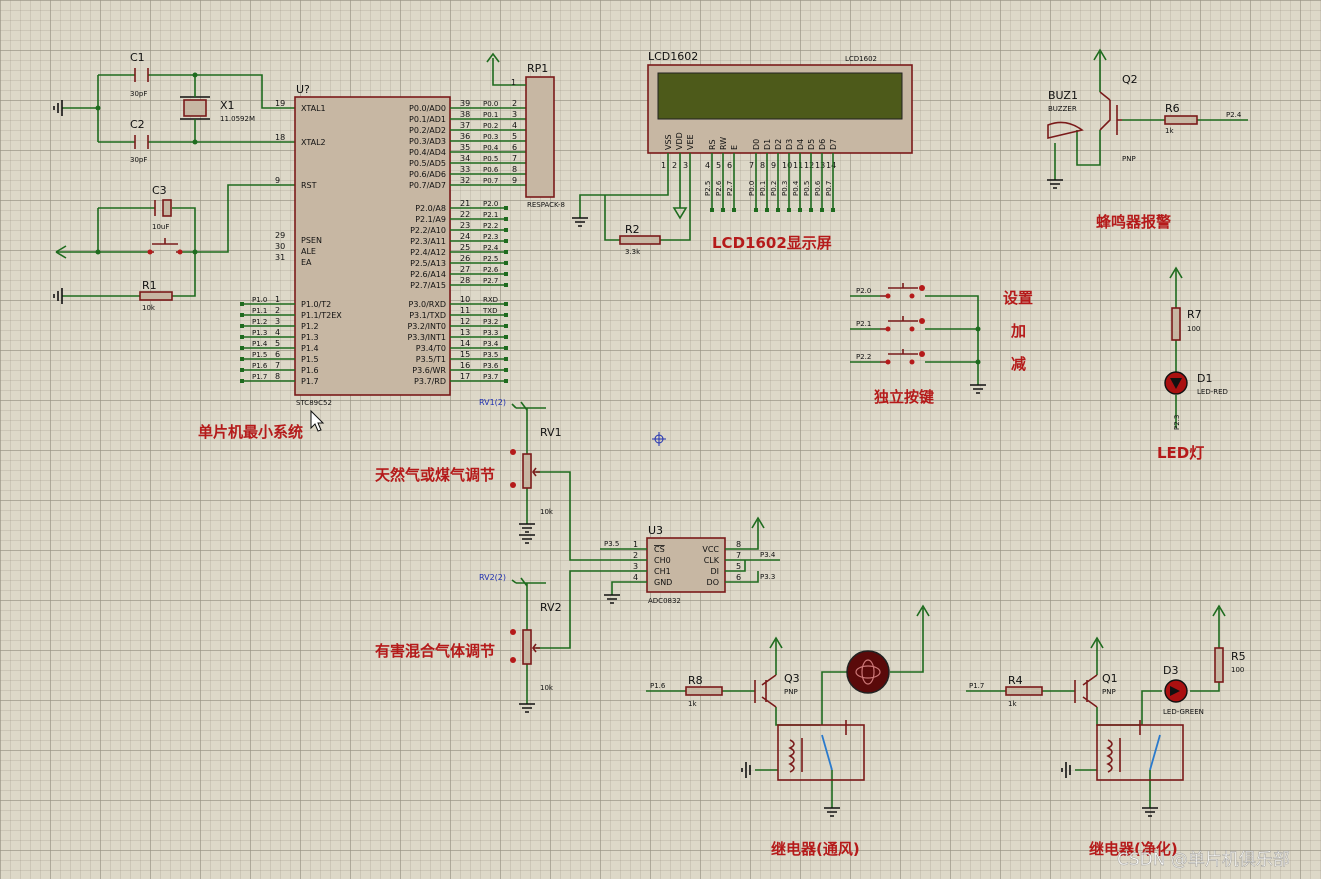  What do you see at coordinates (430, 208) in the screenshot?
I see `mcu-pin-name: P2.0/A8` at bounding box center [430, 208].